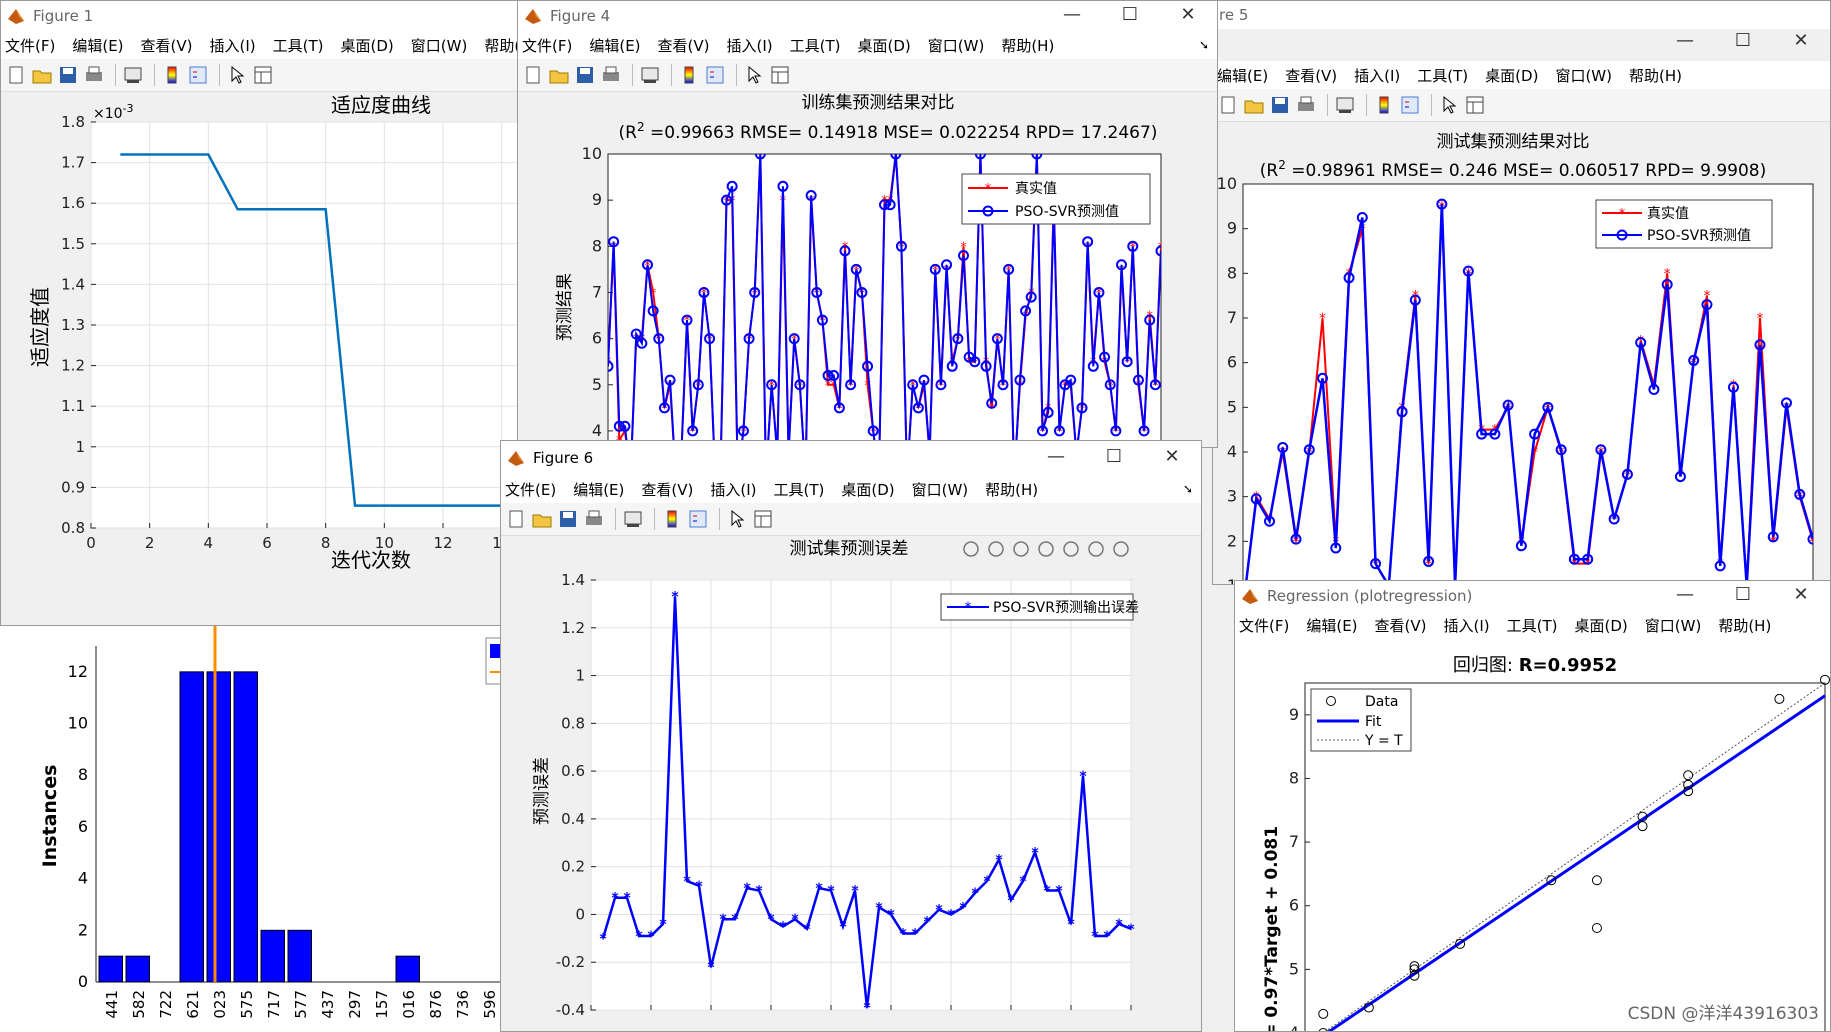  Describe the element at coordinates (1121, 549) in the screenshot. I see `home-icon` at that location.